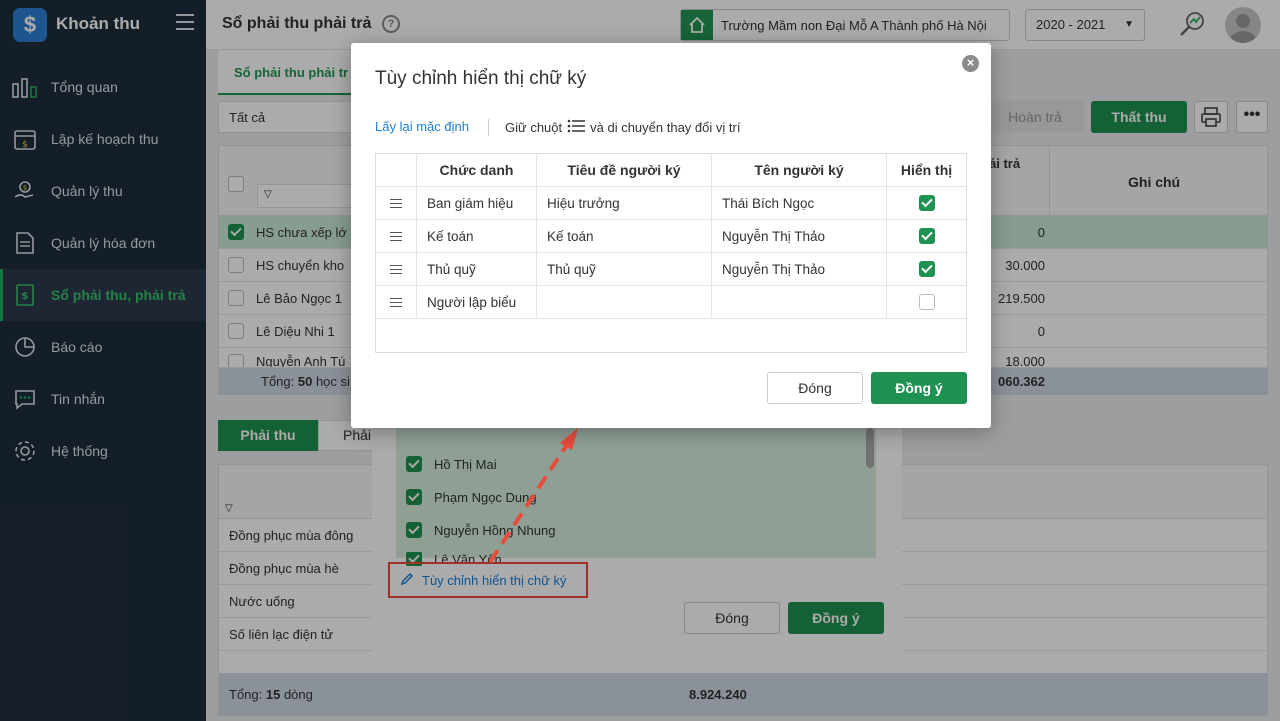 This screenshot has height=721, width=1280. Describe the element at coordinates (799, 302) in the screenshot. I see `cell-name` at that location.